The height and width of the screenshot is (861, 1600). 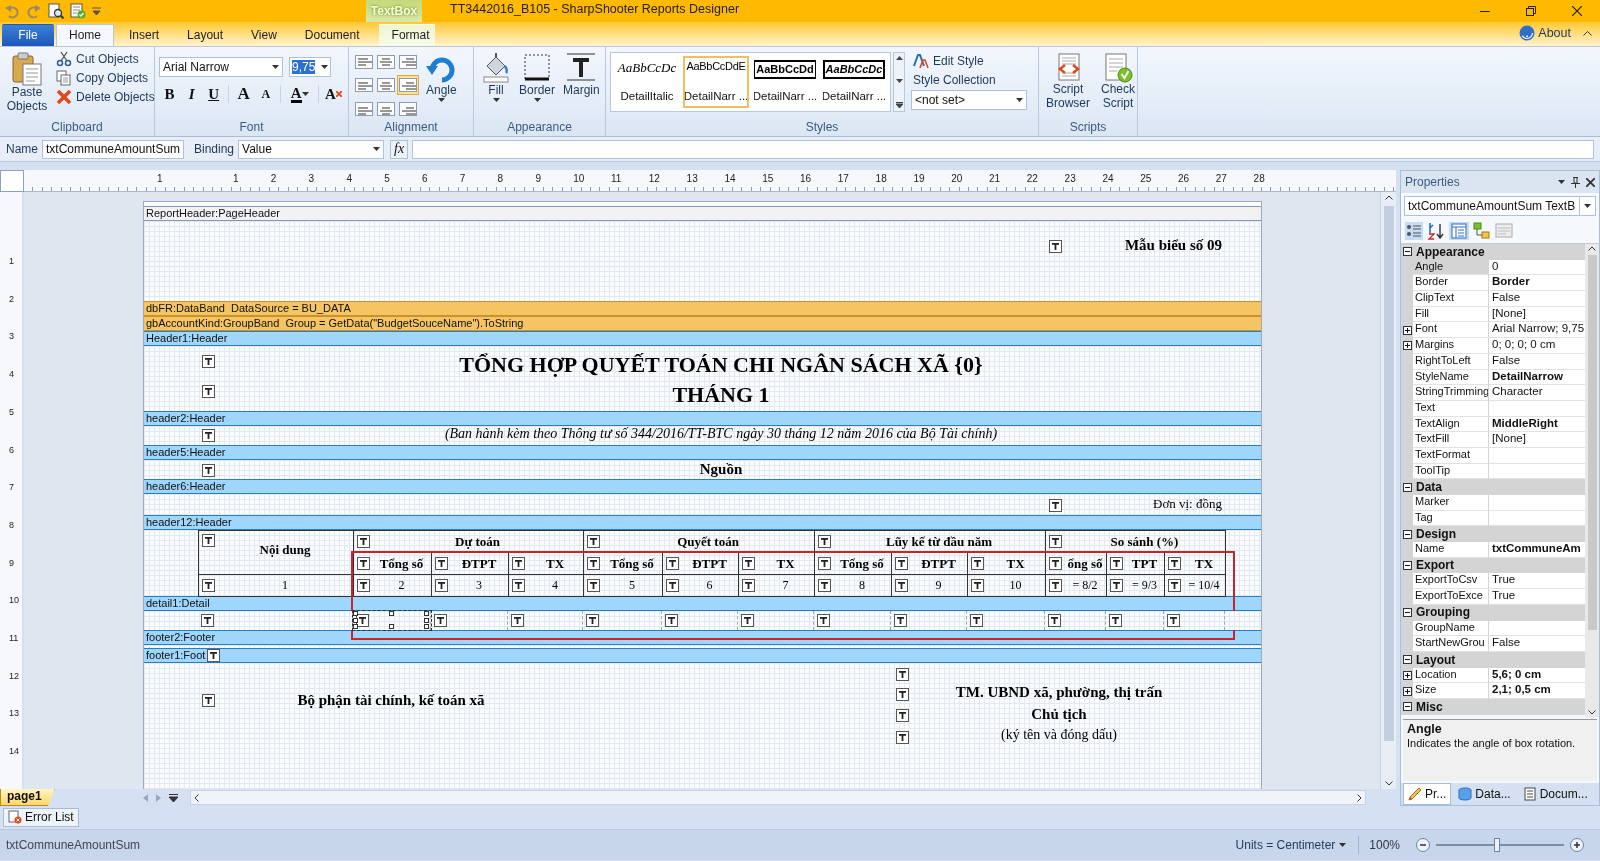 What do you see at coordinates (1587, 33) in the screenshot?
I see `collapse-ribbon-icon` at bounding box center [1587, 33].